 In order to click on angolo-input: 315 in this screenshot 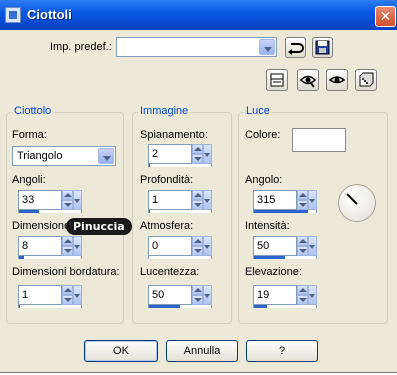, I will do `click(275, 200)`.